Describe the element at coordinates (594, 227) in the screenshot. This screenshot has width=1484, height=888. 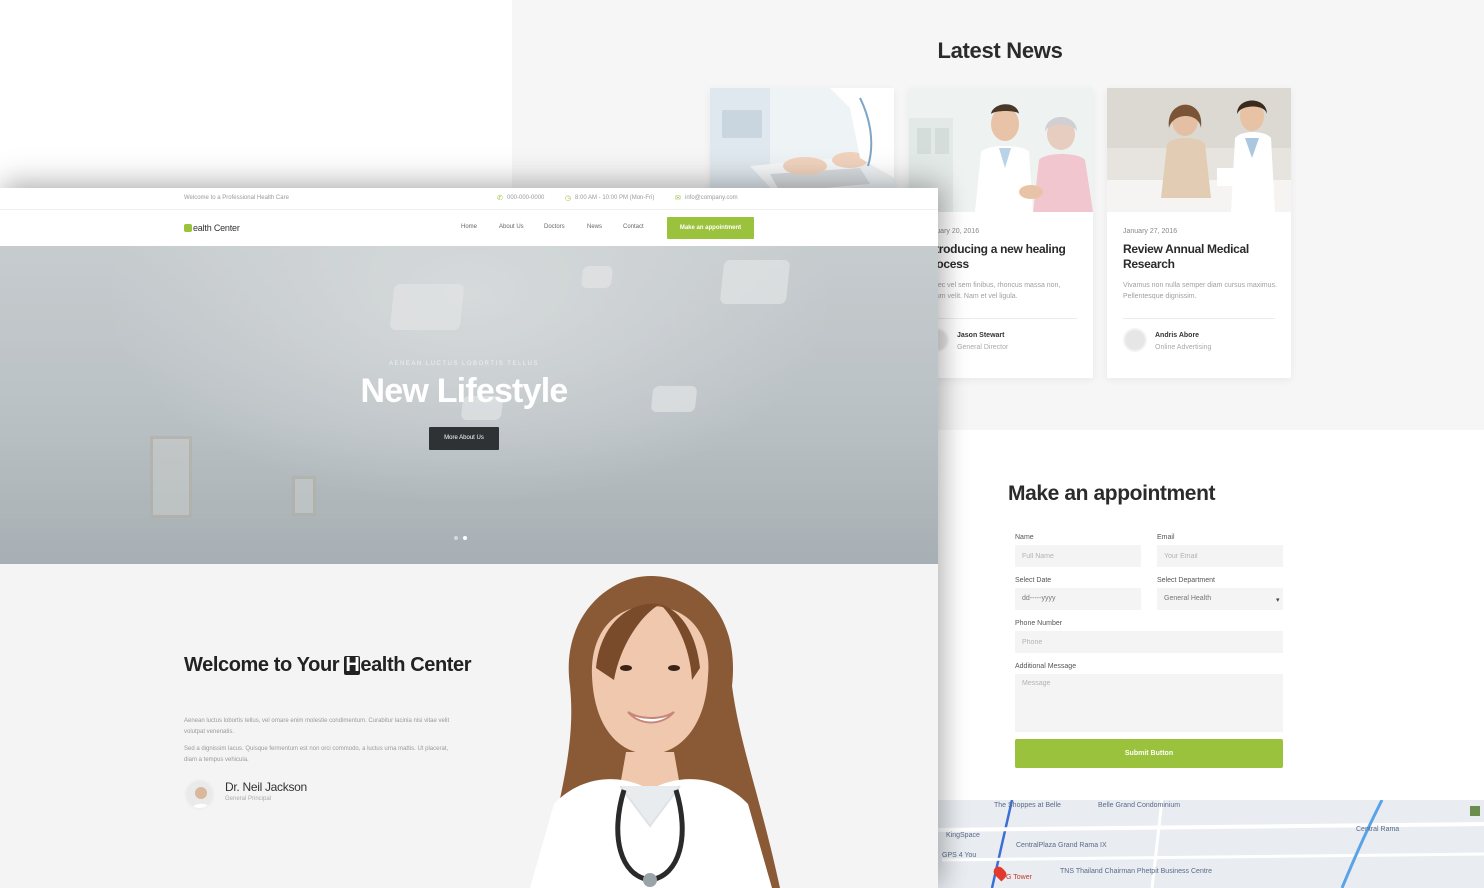
I see `nav-news: News` at that location.